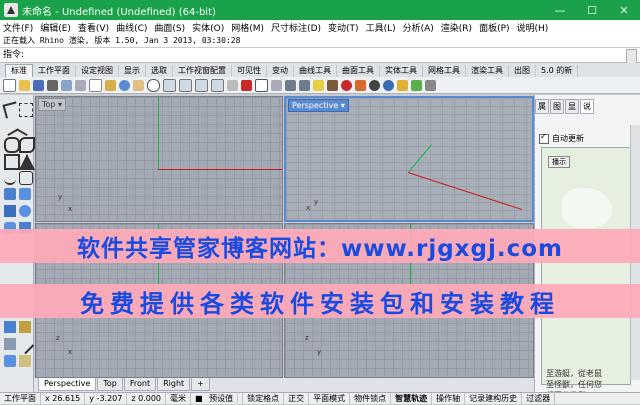  What do you see at coordinates (533, 27) in the screenshot?
I see `menu-help: 说明(H)` at bounding box center [533, 27].